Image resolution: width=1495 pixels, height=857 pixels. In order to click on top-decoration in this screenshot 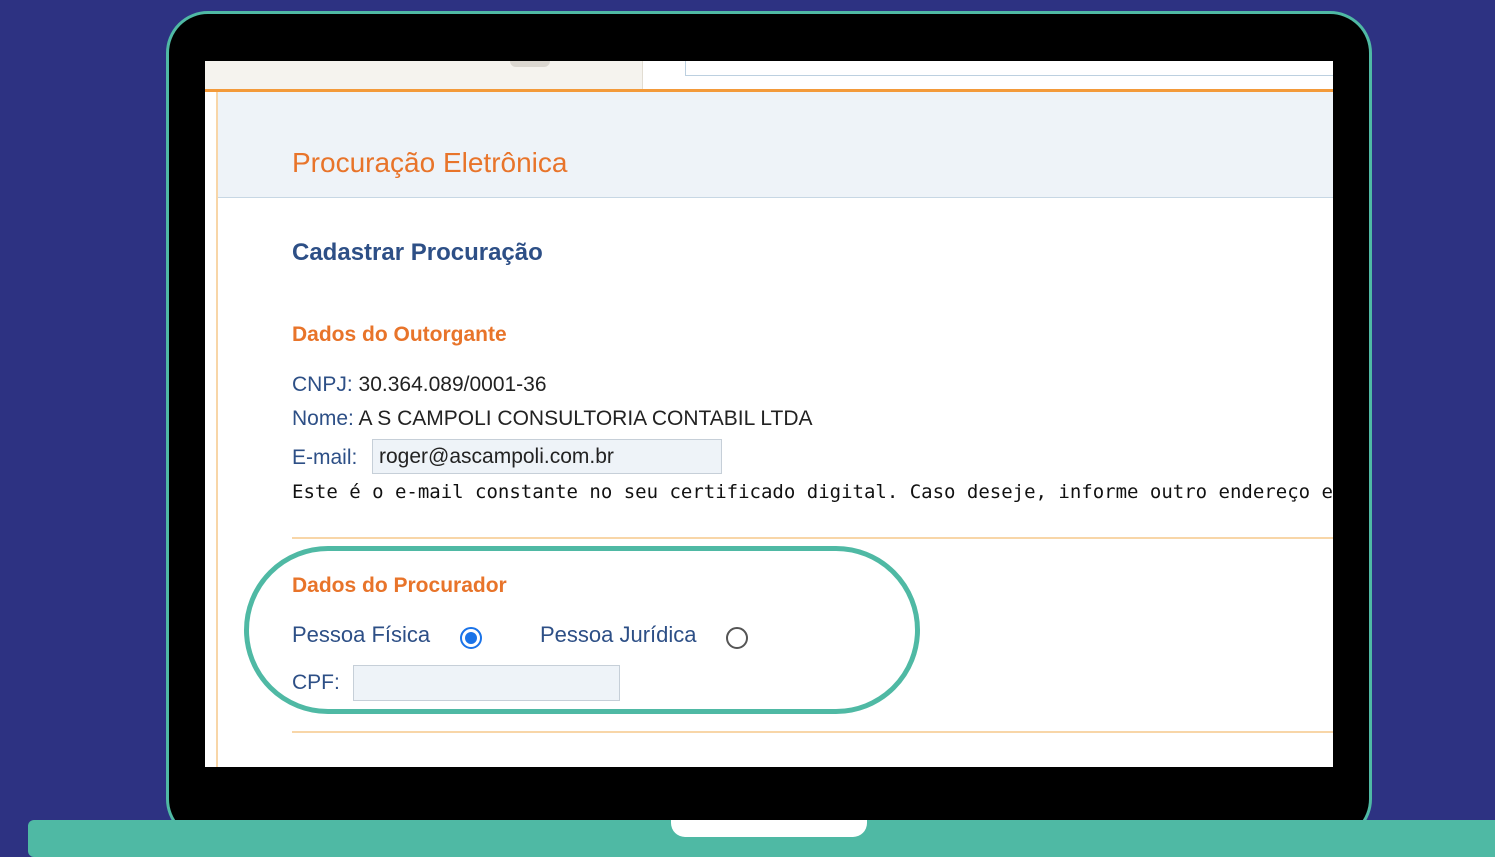, I will do `click(530, 64)`.